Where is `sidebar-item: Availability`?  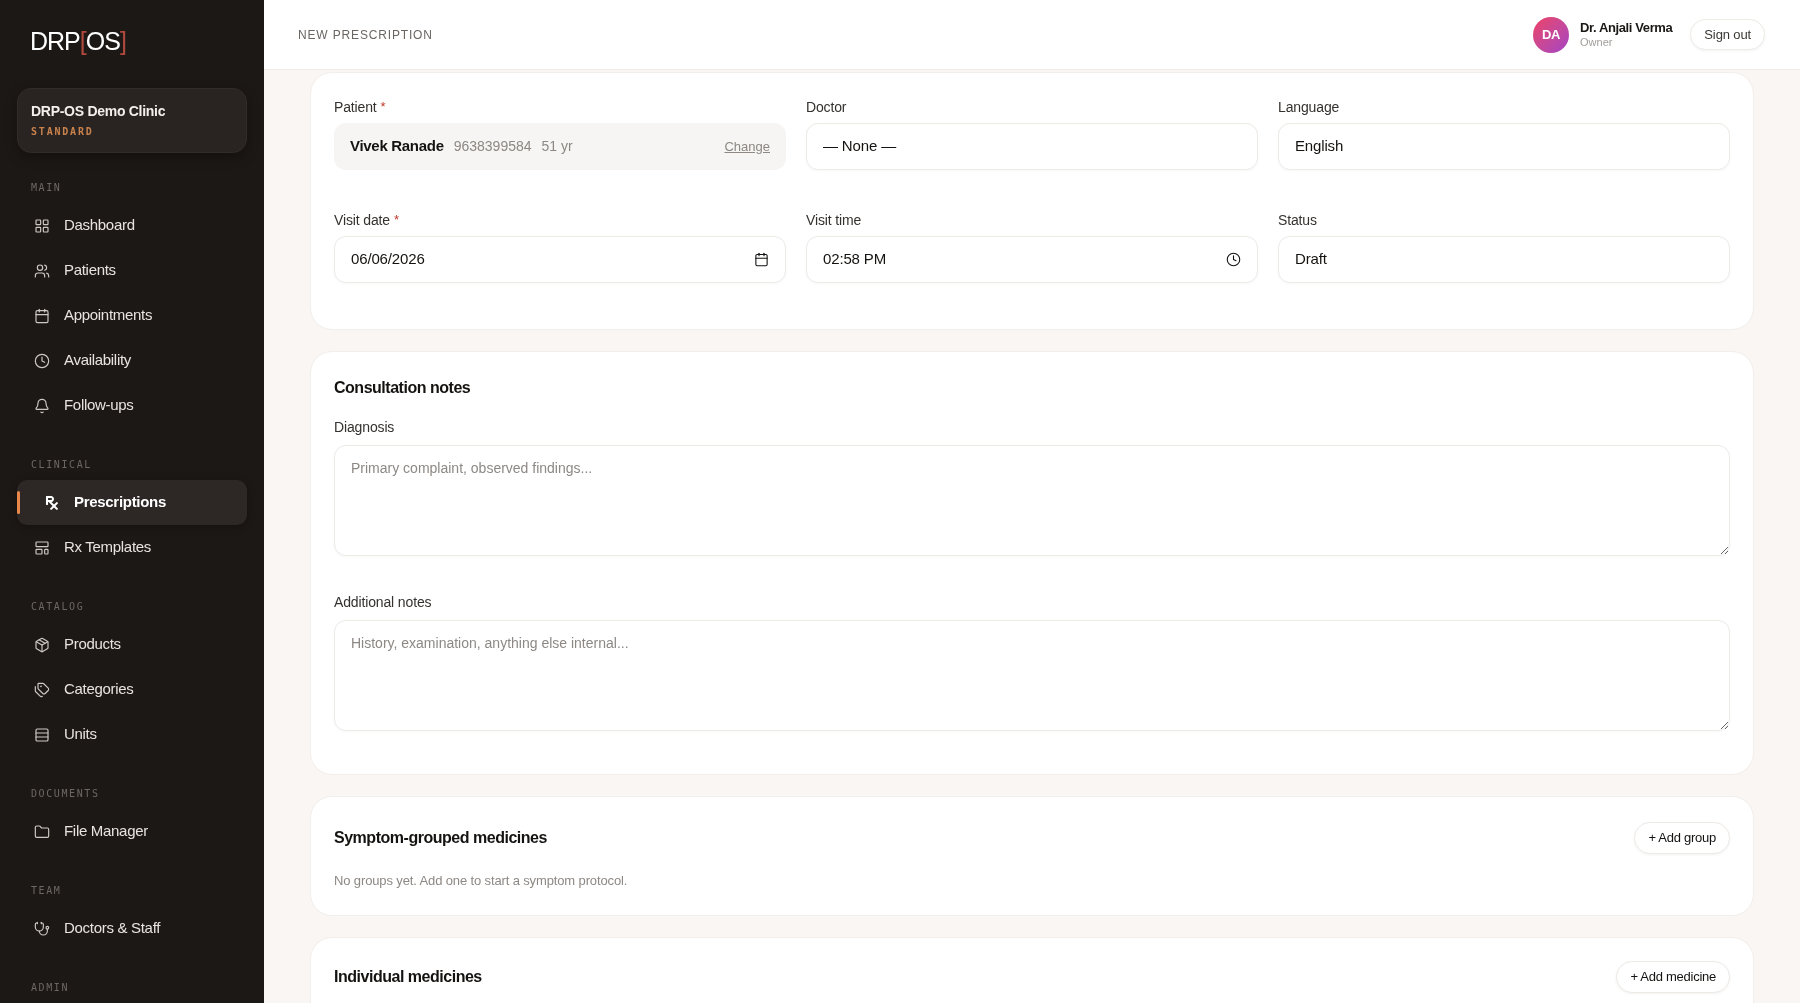
sidebar-item: Availability is located at coordinates (132, 360).